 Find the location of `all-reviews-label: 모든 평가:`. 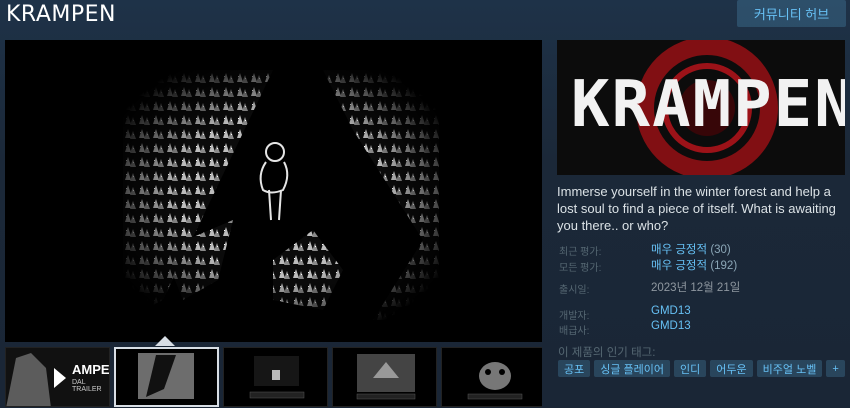

all-reviews-label: 모든 평가: is located at coordinates (580, 268).